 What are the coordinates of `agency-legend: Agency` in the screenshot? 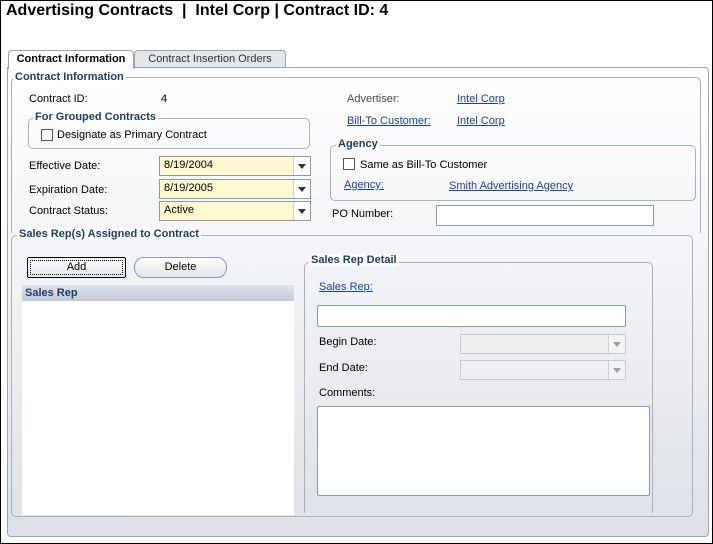 It's located at (358, 144).